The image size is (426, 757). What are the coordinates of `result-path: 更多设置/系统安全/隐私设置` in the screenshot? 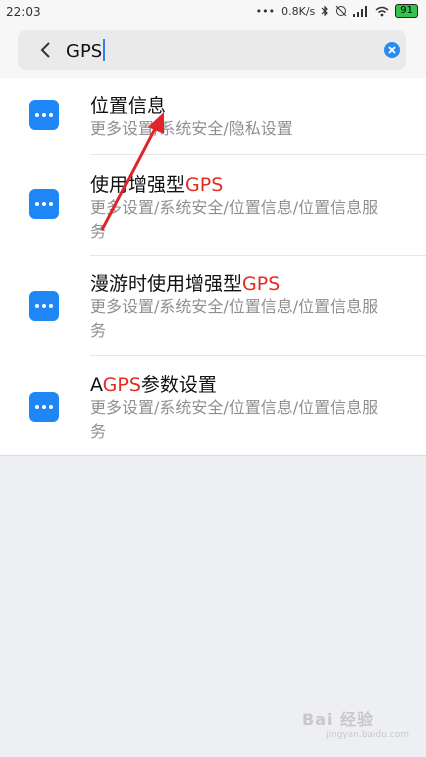 It's located at (191, 128).